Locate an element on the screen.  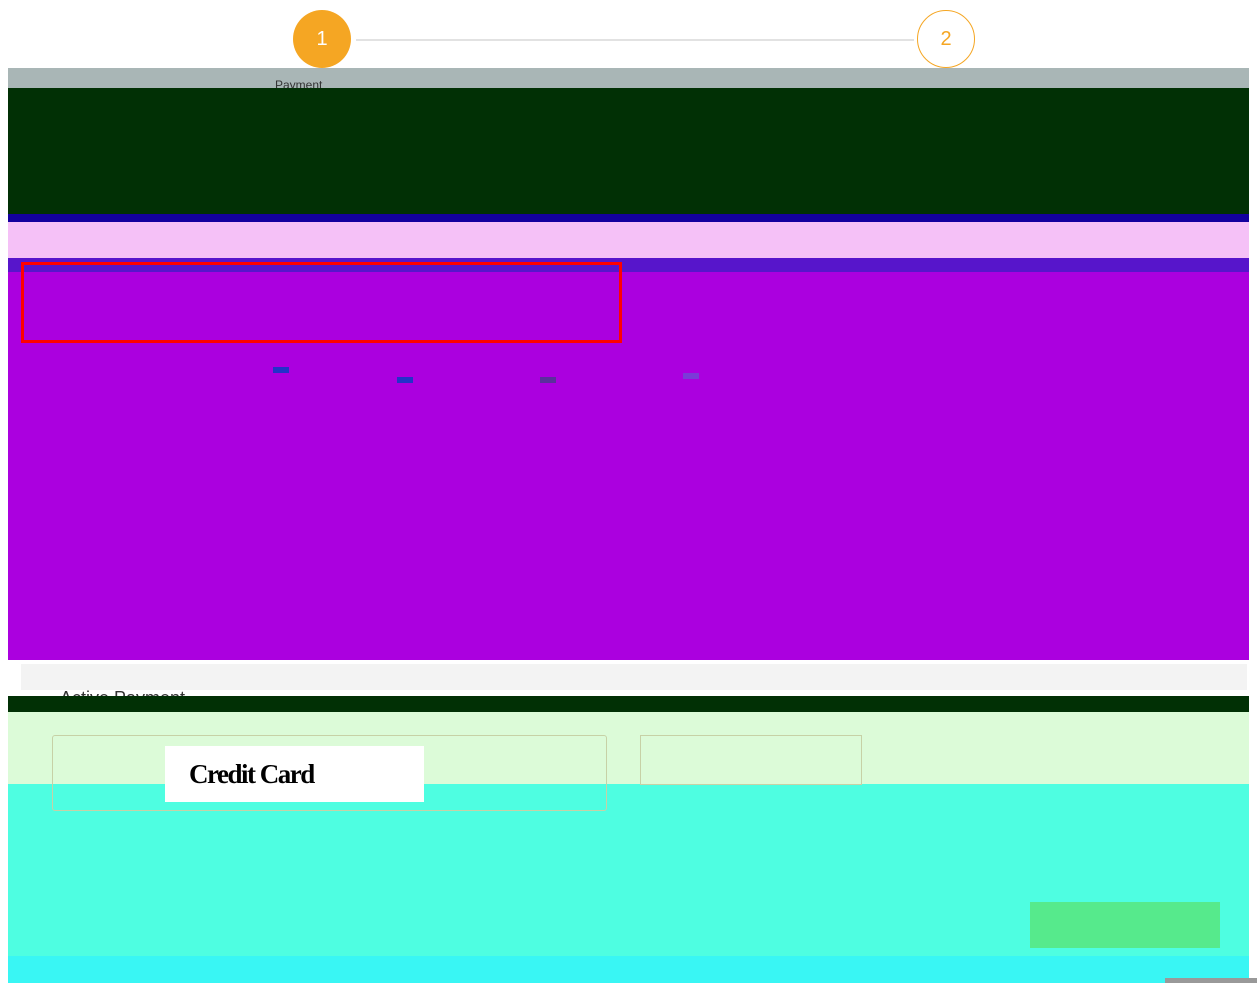
summary-banner is located at coordinates (628, 151).